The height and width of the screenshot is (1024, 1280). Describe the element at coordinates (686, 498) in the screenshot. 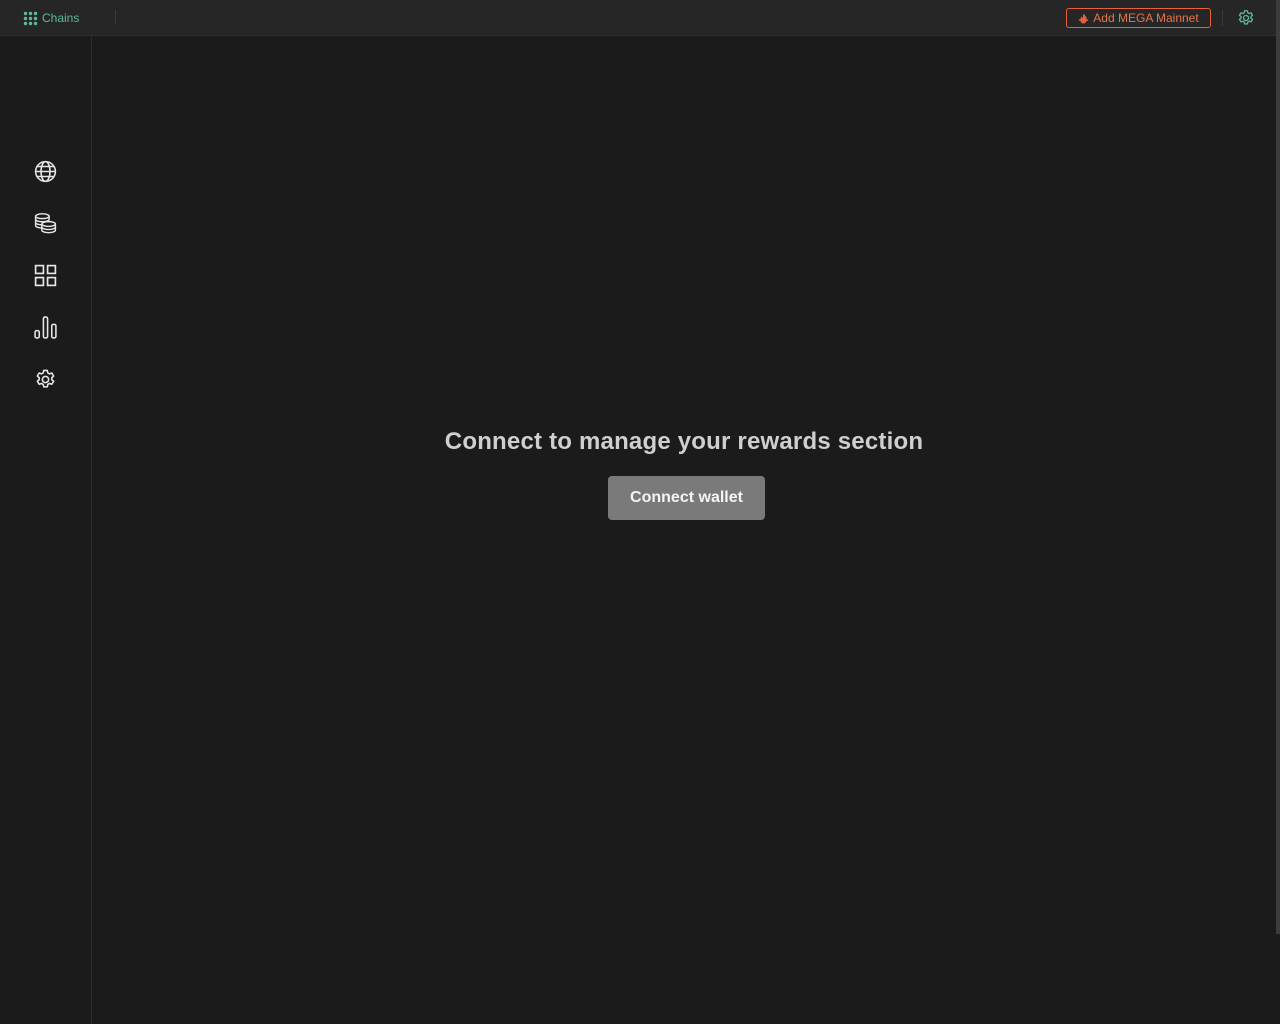

I see `connect-wallet-button: Connect wallet` at that location.